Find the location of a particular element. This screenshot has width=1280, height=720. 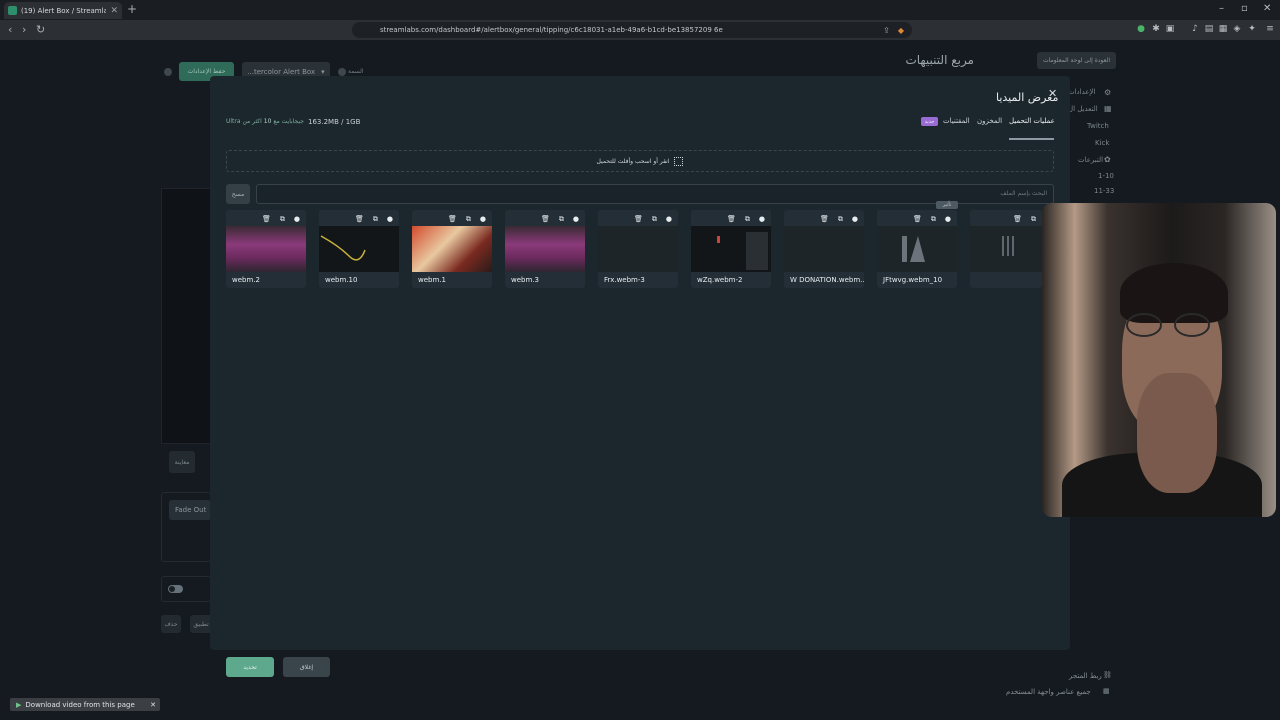

media-card: 🗑 ⧉ ● Frx.webm-3 is located at coordinates (638, 249).